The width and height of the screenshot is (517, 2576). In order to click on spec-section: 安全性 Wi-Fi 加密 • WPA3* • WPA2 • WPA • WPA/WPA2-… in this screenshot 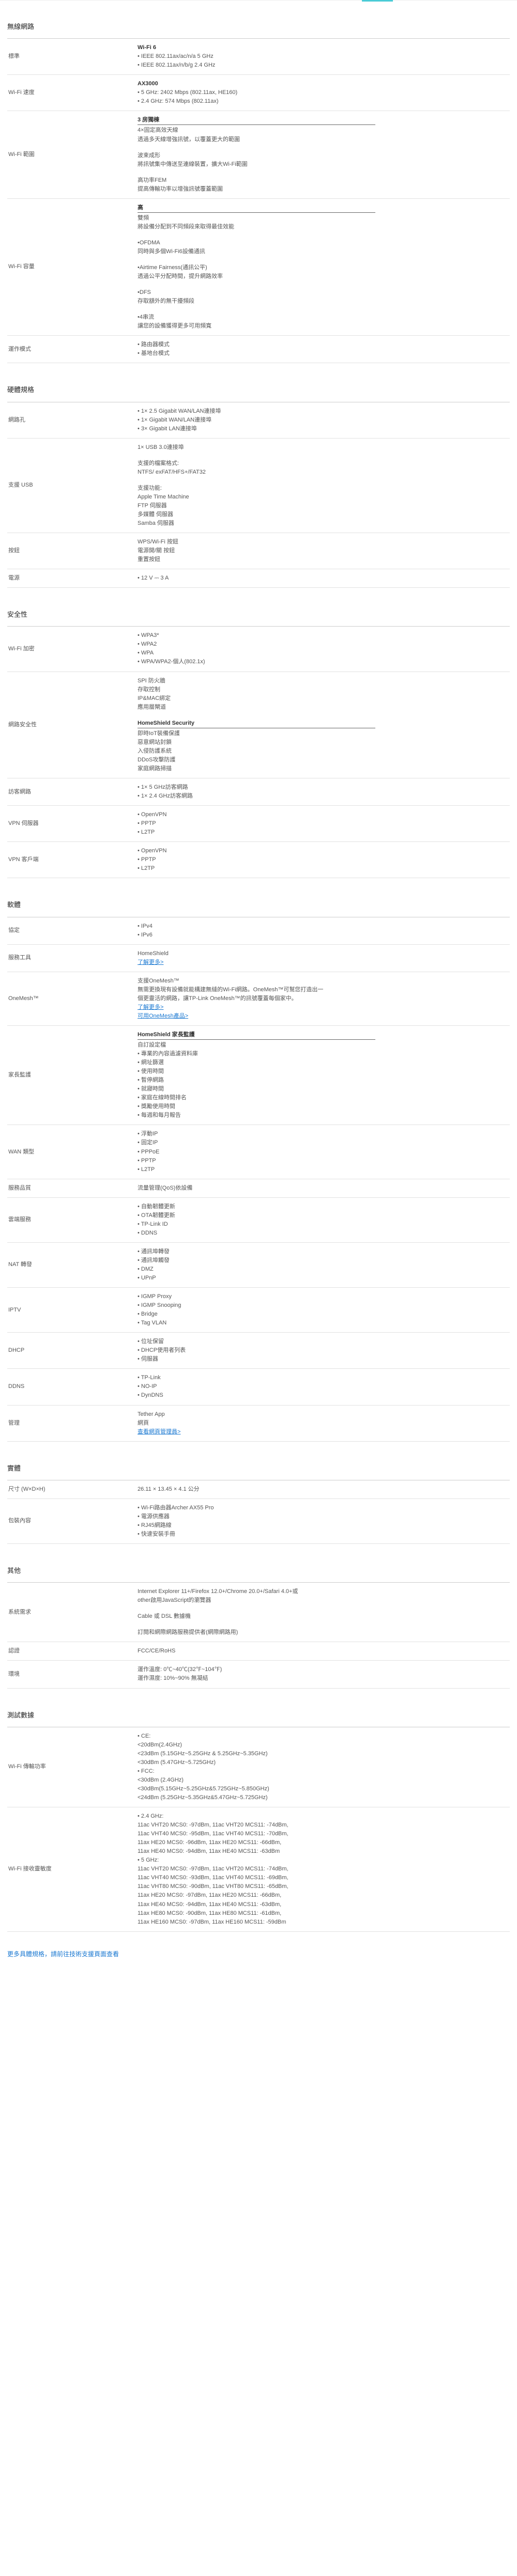, I will do `click(258, 734)`.